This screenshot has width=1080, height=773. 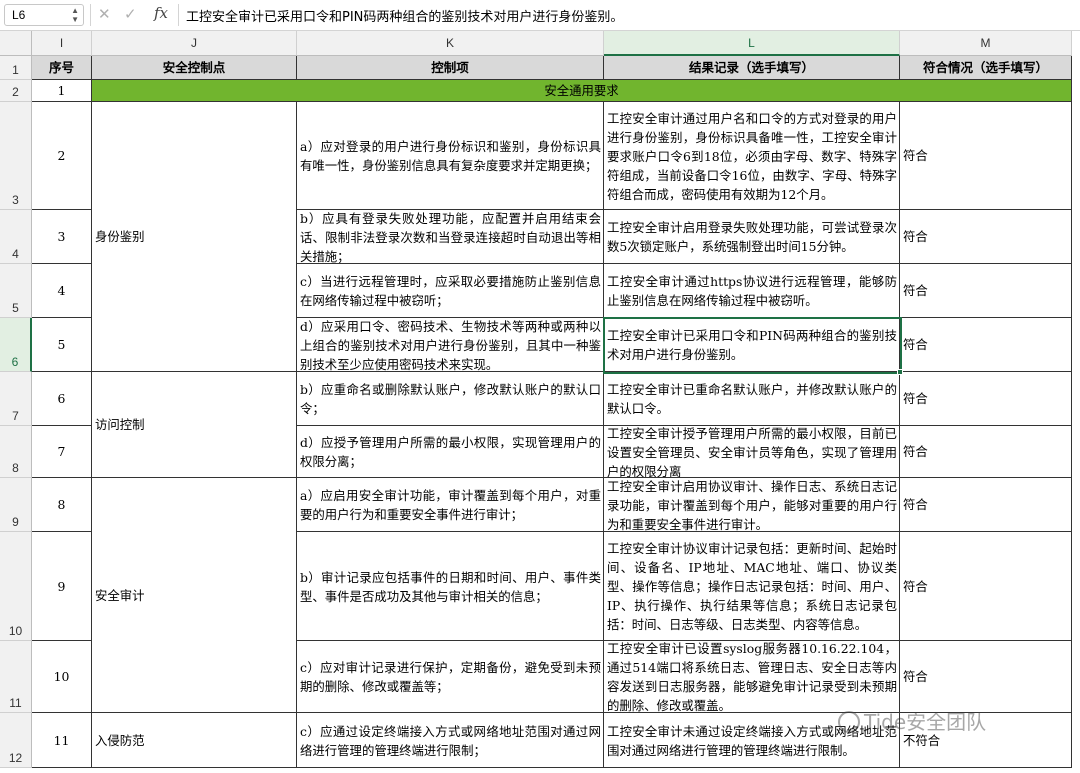 What do you see at coordinates (16, 452) in the screenshot?
I see `row-header: 8` at bounding box center [16, 452].